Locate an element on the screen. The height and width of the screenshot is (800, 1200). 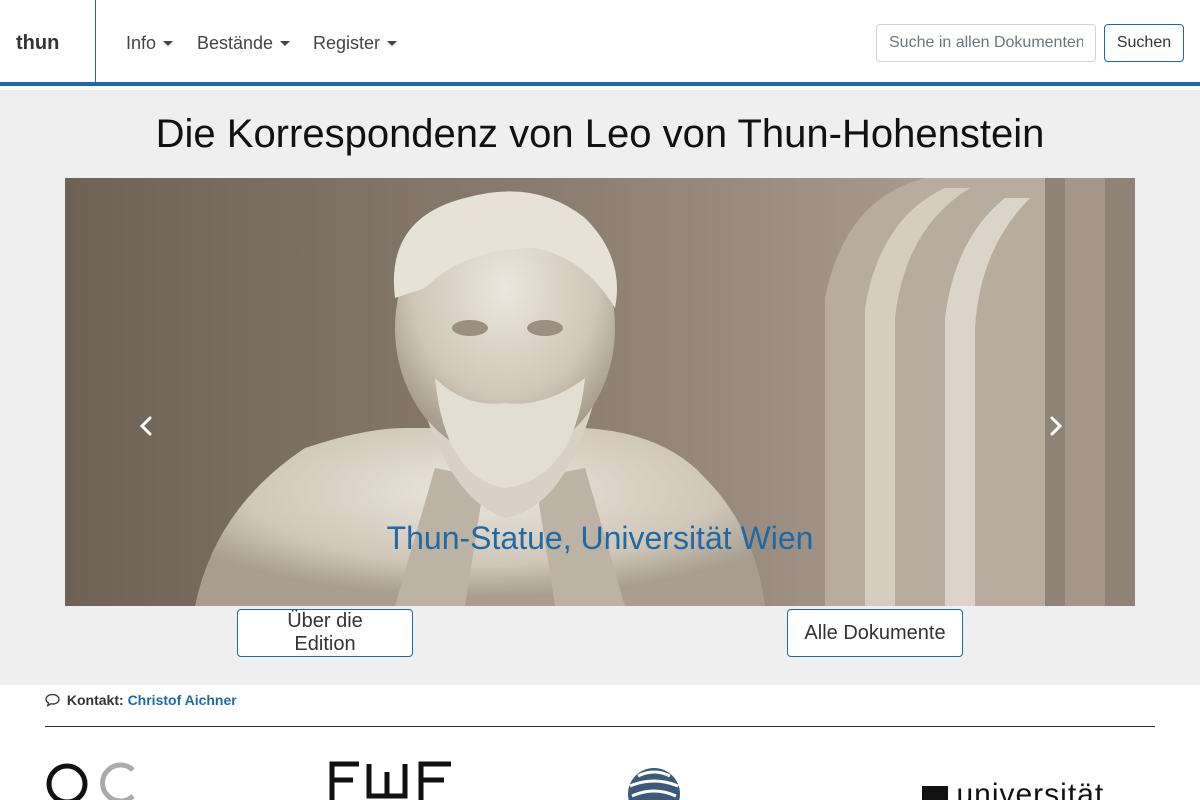
chevron-right-icon is located at coordinates (1056, 426).